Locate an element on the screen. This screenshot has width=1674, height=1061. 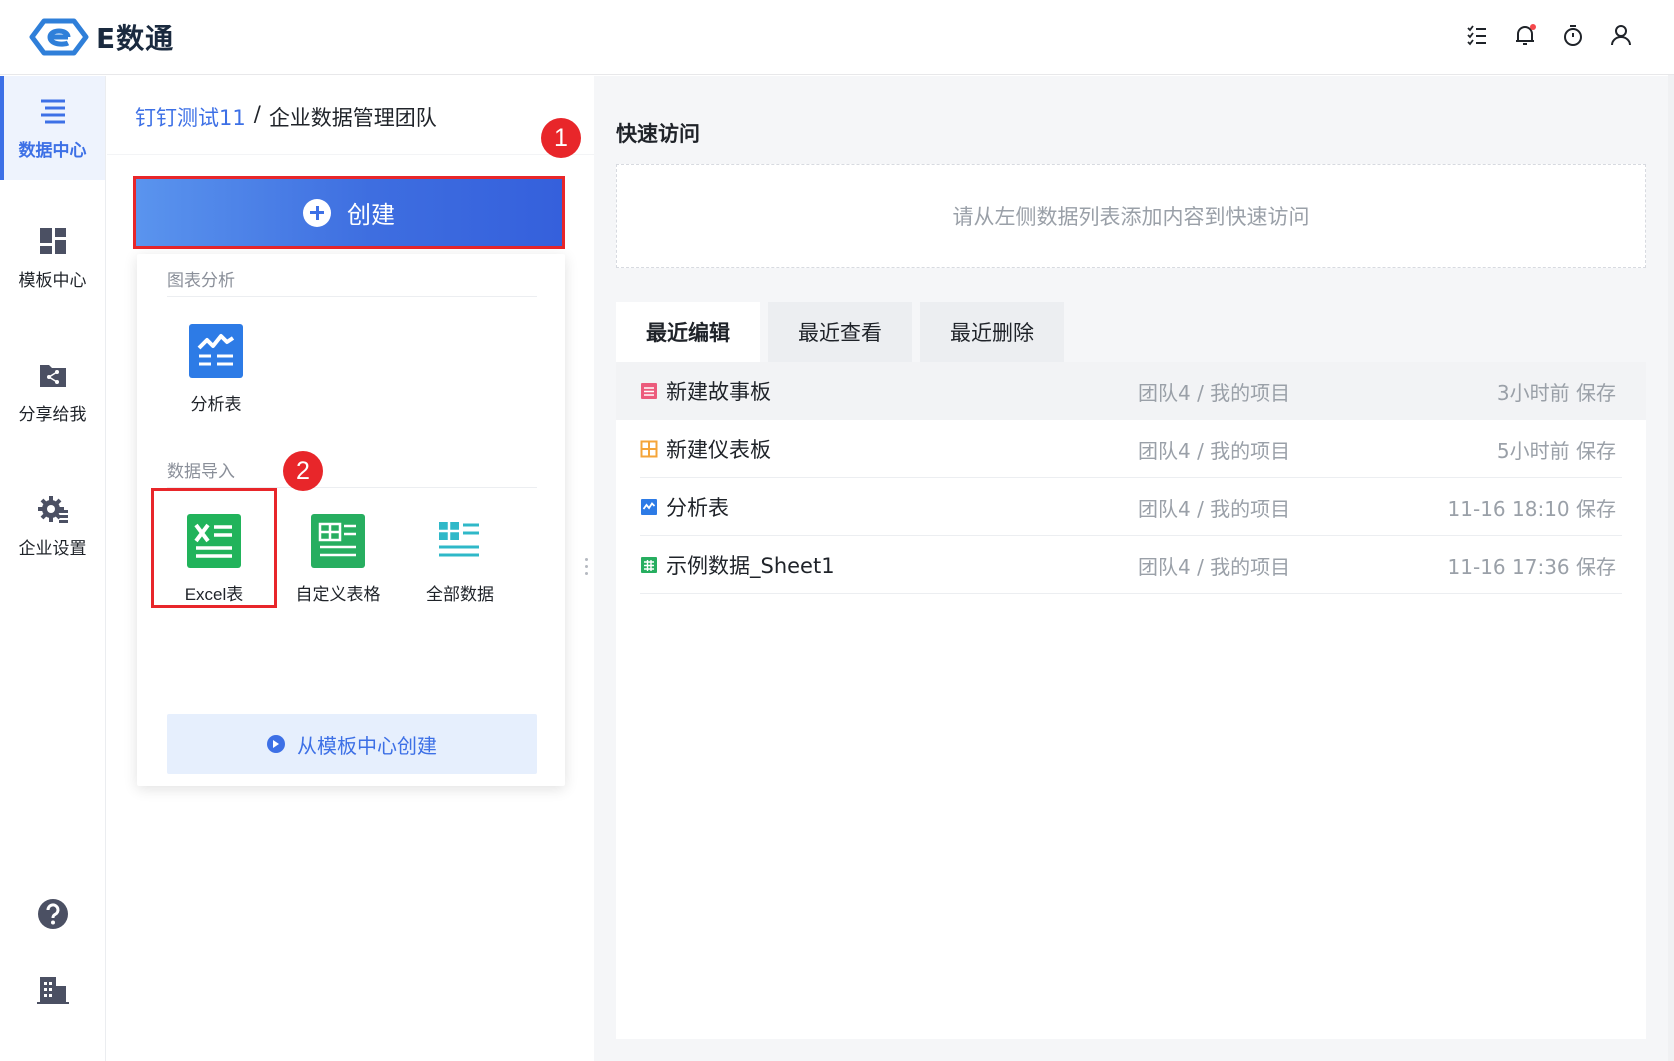
step-badge-2: 2 is located at coordinates (303, 471).